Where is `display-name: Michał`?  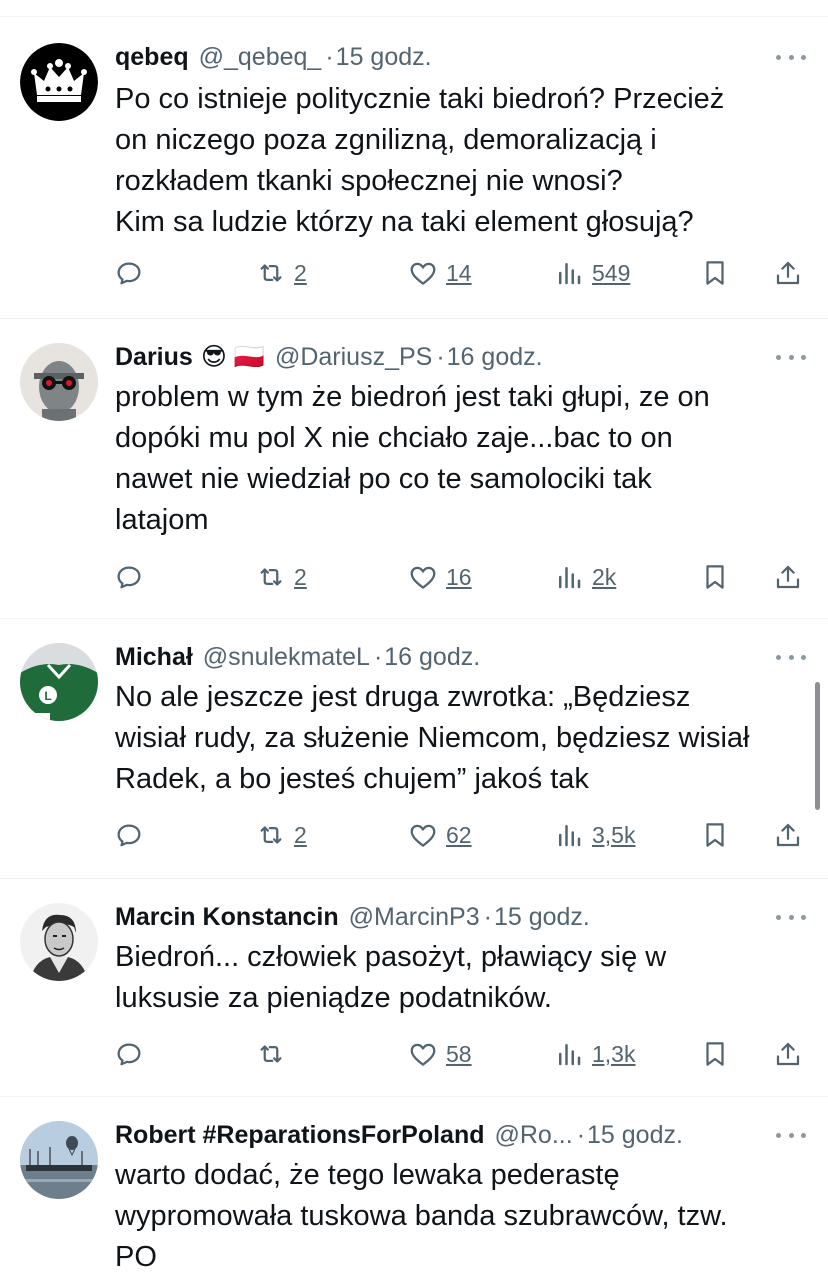
display-name: Michał is located at coordinates (154, 657).